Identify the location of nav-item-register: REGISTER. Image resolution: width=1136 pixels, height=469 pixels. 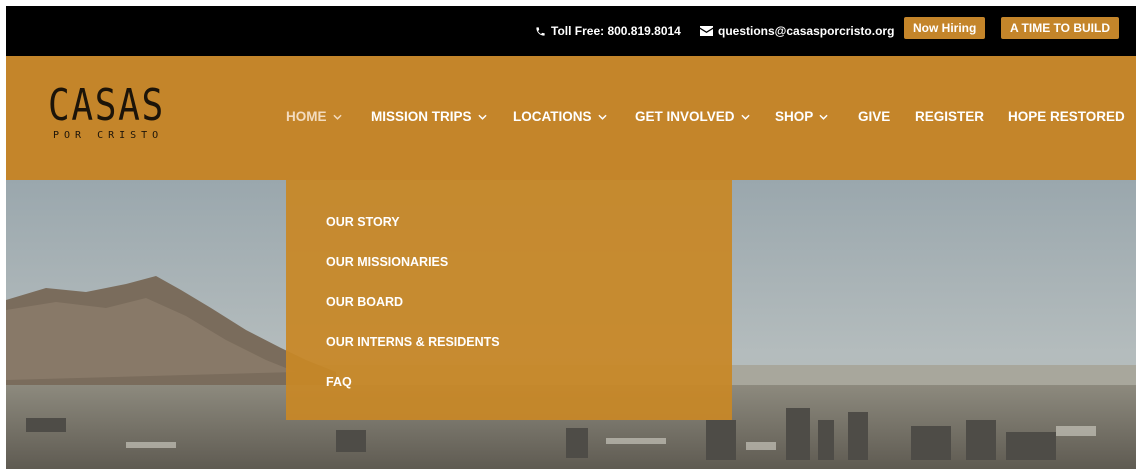
(949, 116).